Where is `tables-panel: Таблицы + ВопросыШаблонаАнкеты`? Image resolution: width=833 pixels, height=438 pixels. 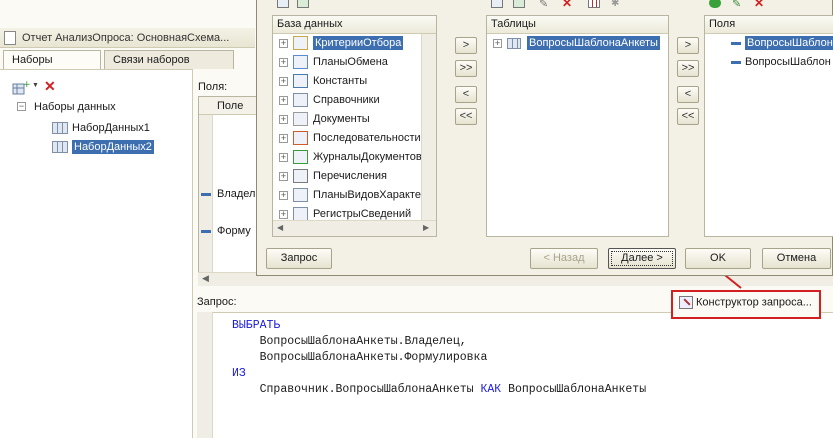
tables-panel: Таблицы + ВопросыШаблонаАнкеты is located at coordinates (577, 126).